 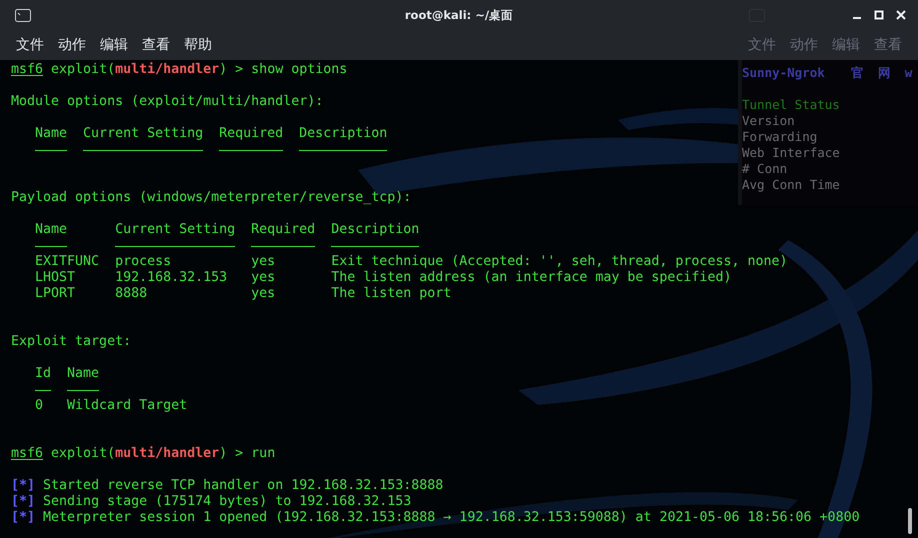 I want to click on status-label: # Conn, so click(x=765, y=168).